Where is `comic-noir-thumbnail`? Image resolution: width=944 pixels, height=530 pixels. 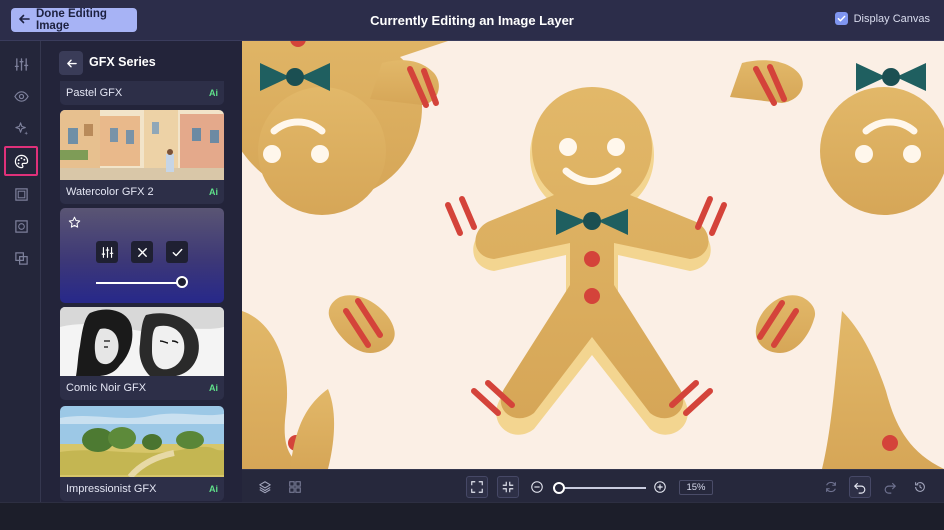 comic-noir-thumbnail is located at coordinates (142, 341).